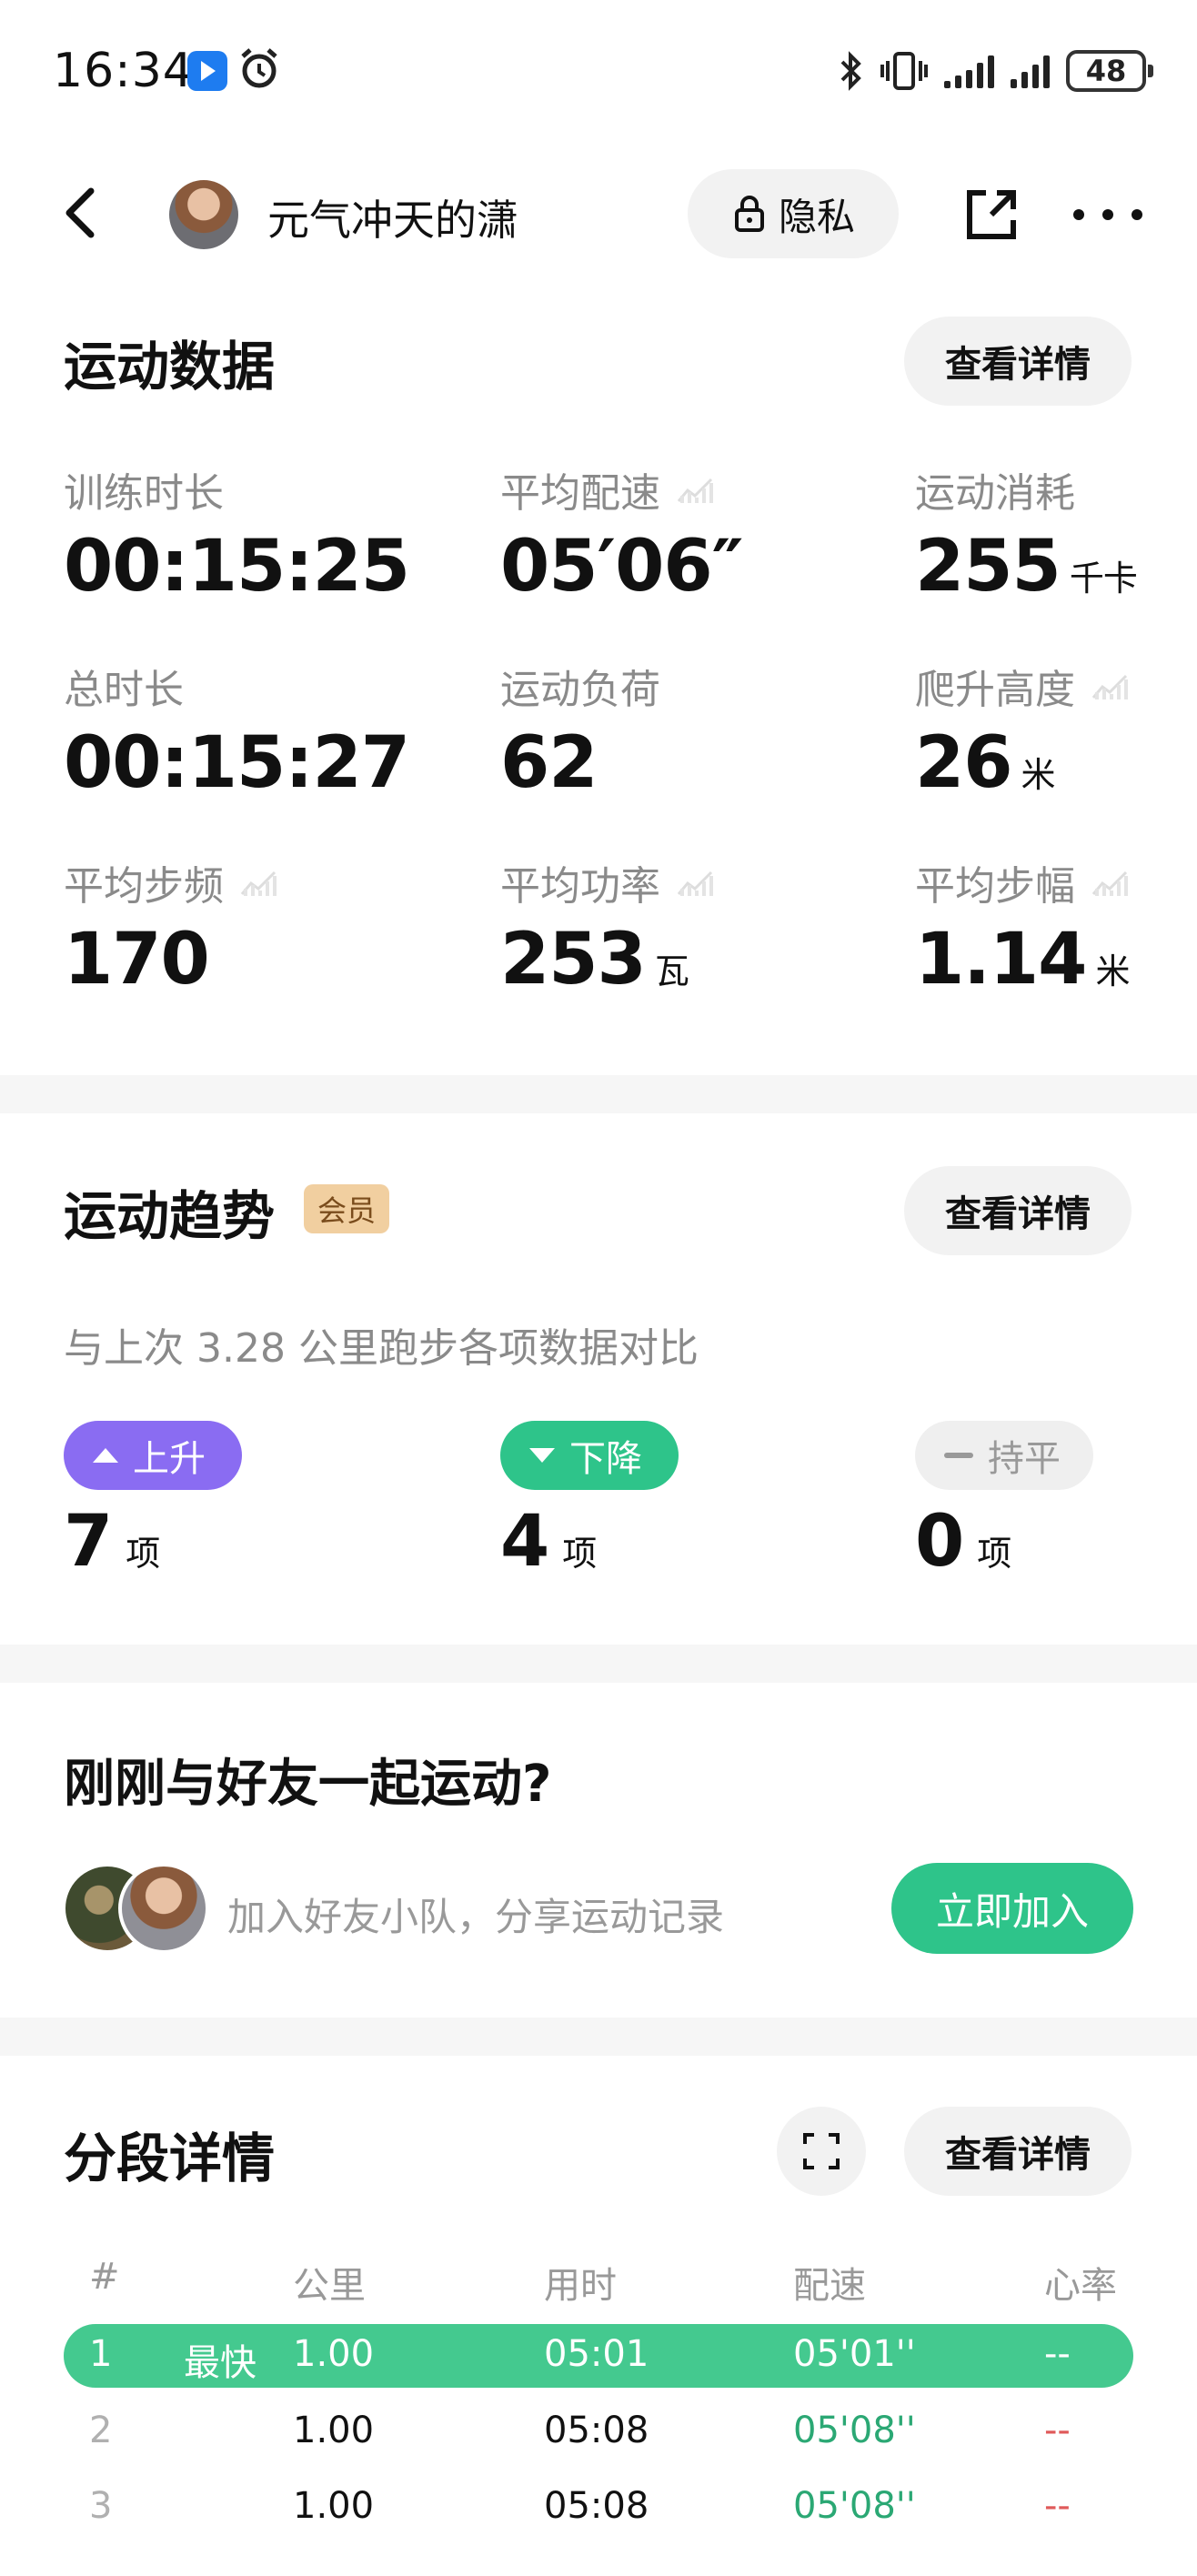  I want to click on trend-up-pill: 上升, so click(153, 1455).